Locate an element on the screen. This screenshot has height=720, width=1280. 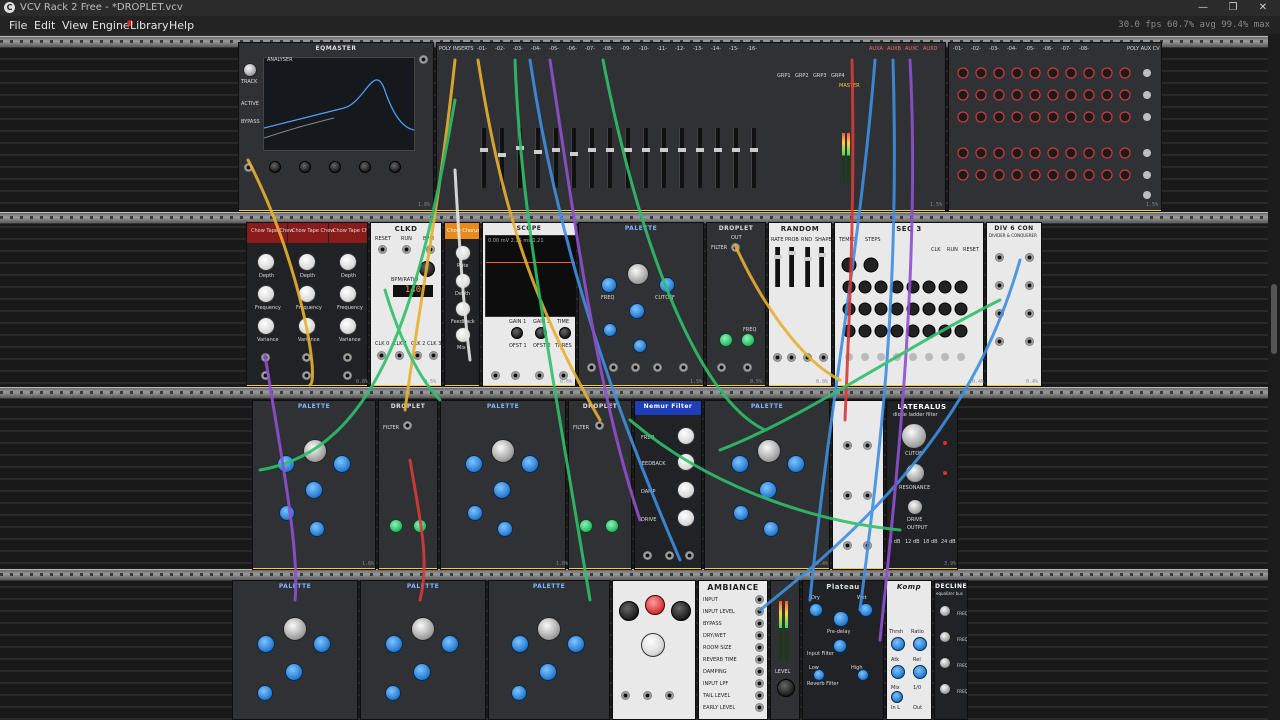
gain1-knob is located at coordinates (517, 333).